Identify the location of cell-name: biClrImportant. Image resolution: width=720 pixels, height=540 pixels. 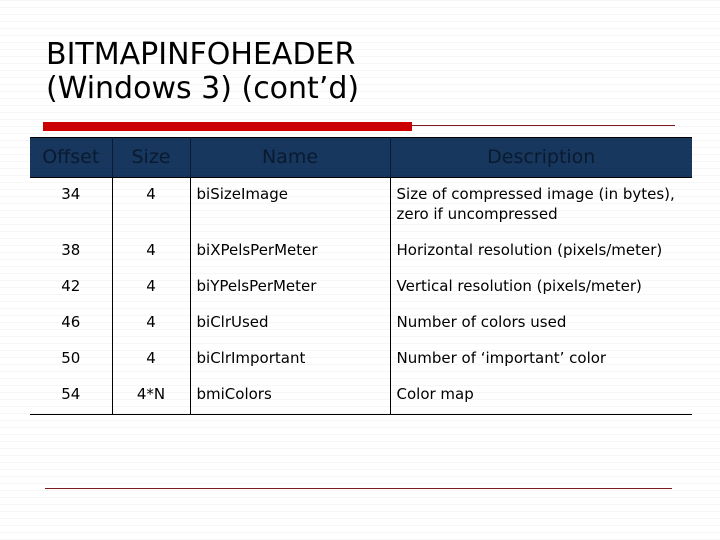
(290, 360).